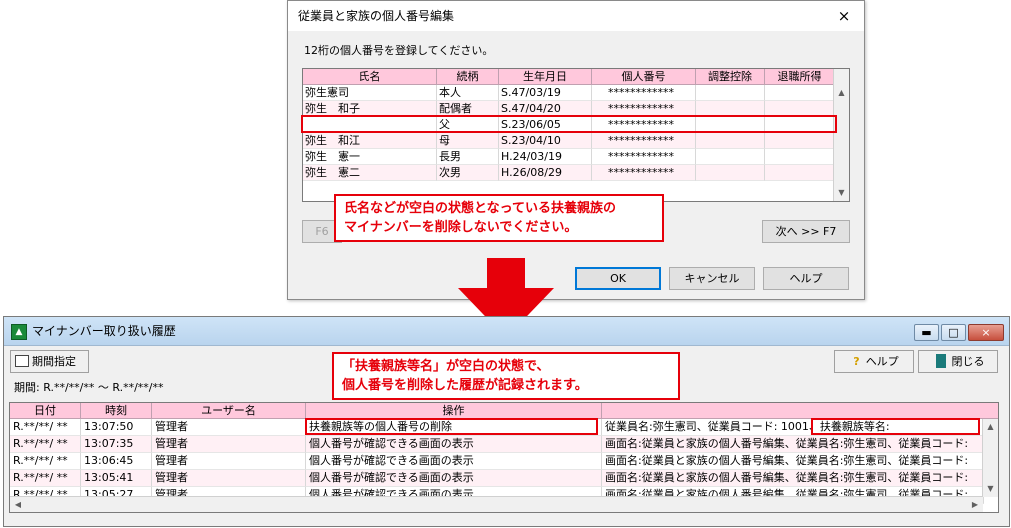 Image resolution: width=1011 pixels, height=528 pixels. Describe the element at coordinates (45, 411) in the screenshot. I see `col-header-date: 日付` at that location.